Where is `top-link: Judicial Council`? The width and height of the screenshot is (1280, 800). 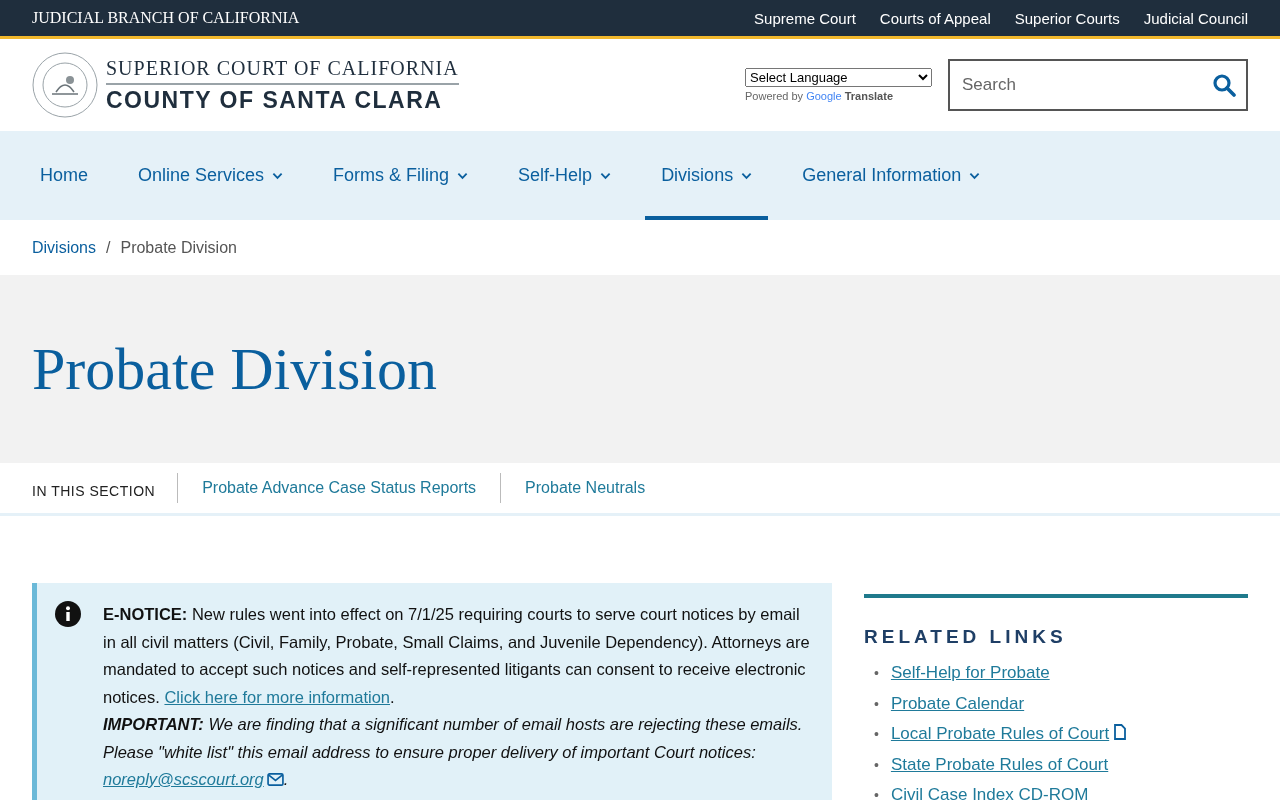 top-link: Judicial Council is located at coordinates (1195, 18).